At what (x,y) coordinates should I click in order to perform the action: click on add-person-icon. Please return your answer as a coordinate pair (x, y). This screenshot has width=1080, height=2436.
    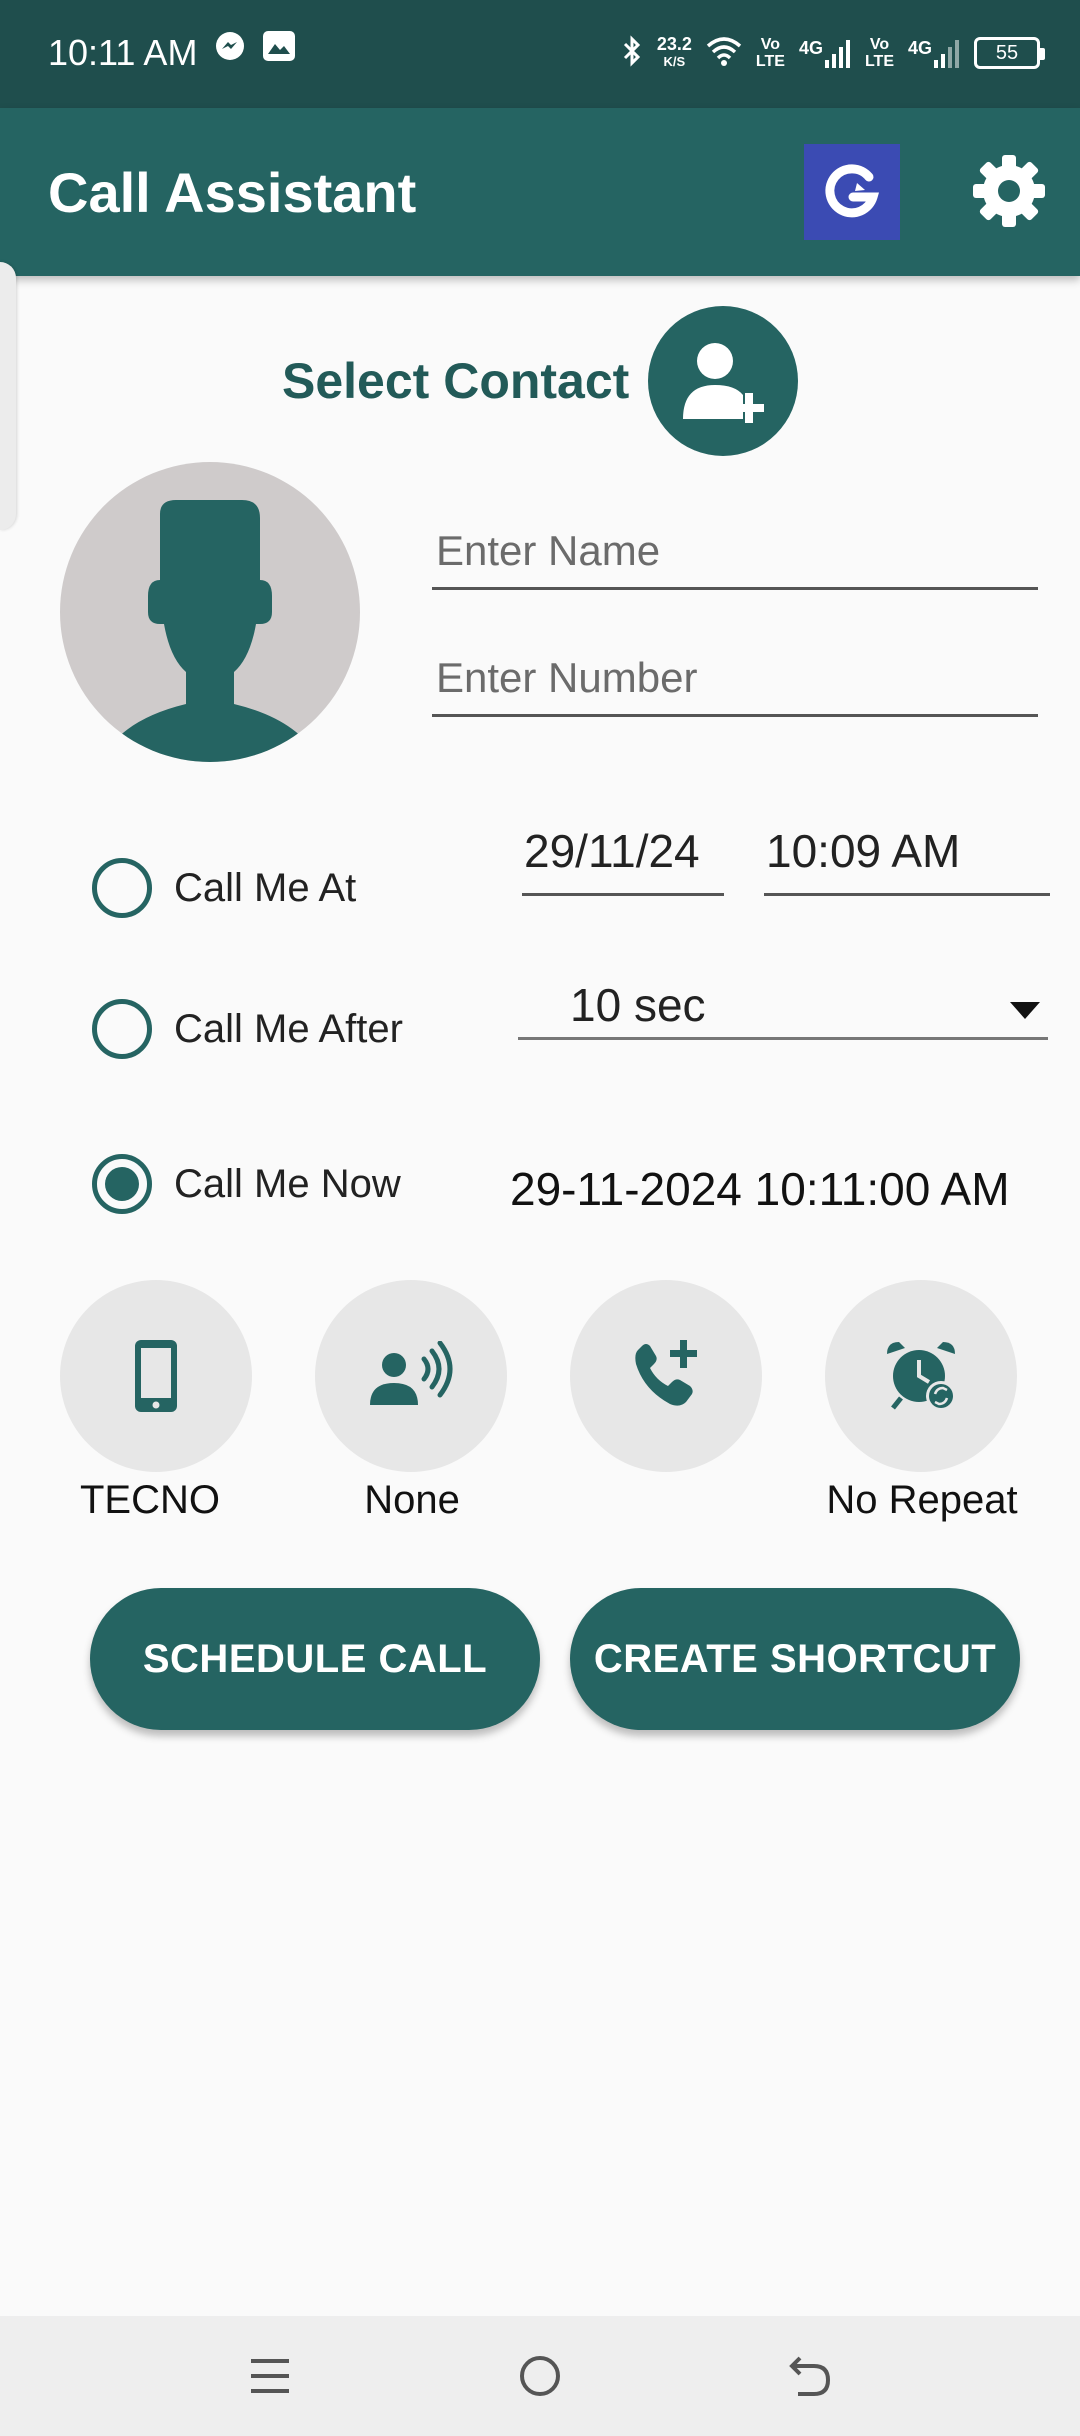
    Looking at the image, I should click on (723, 383).